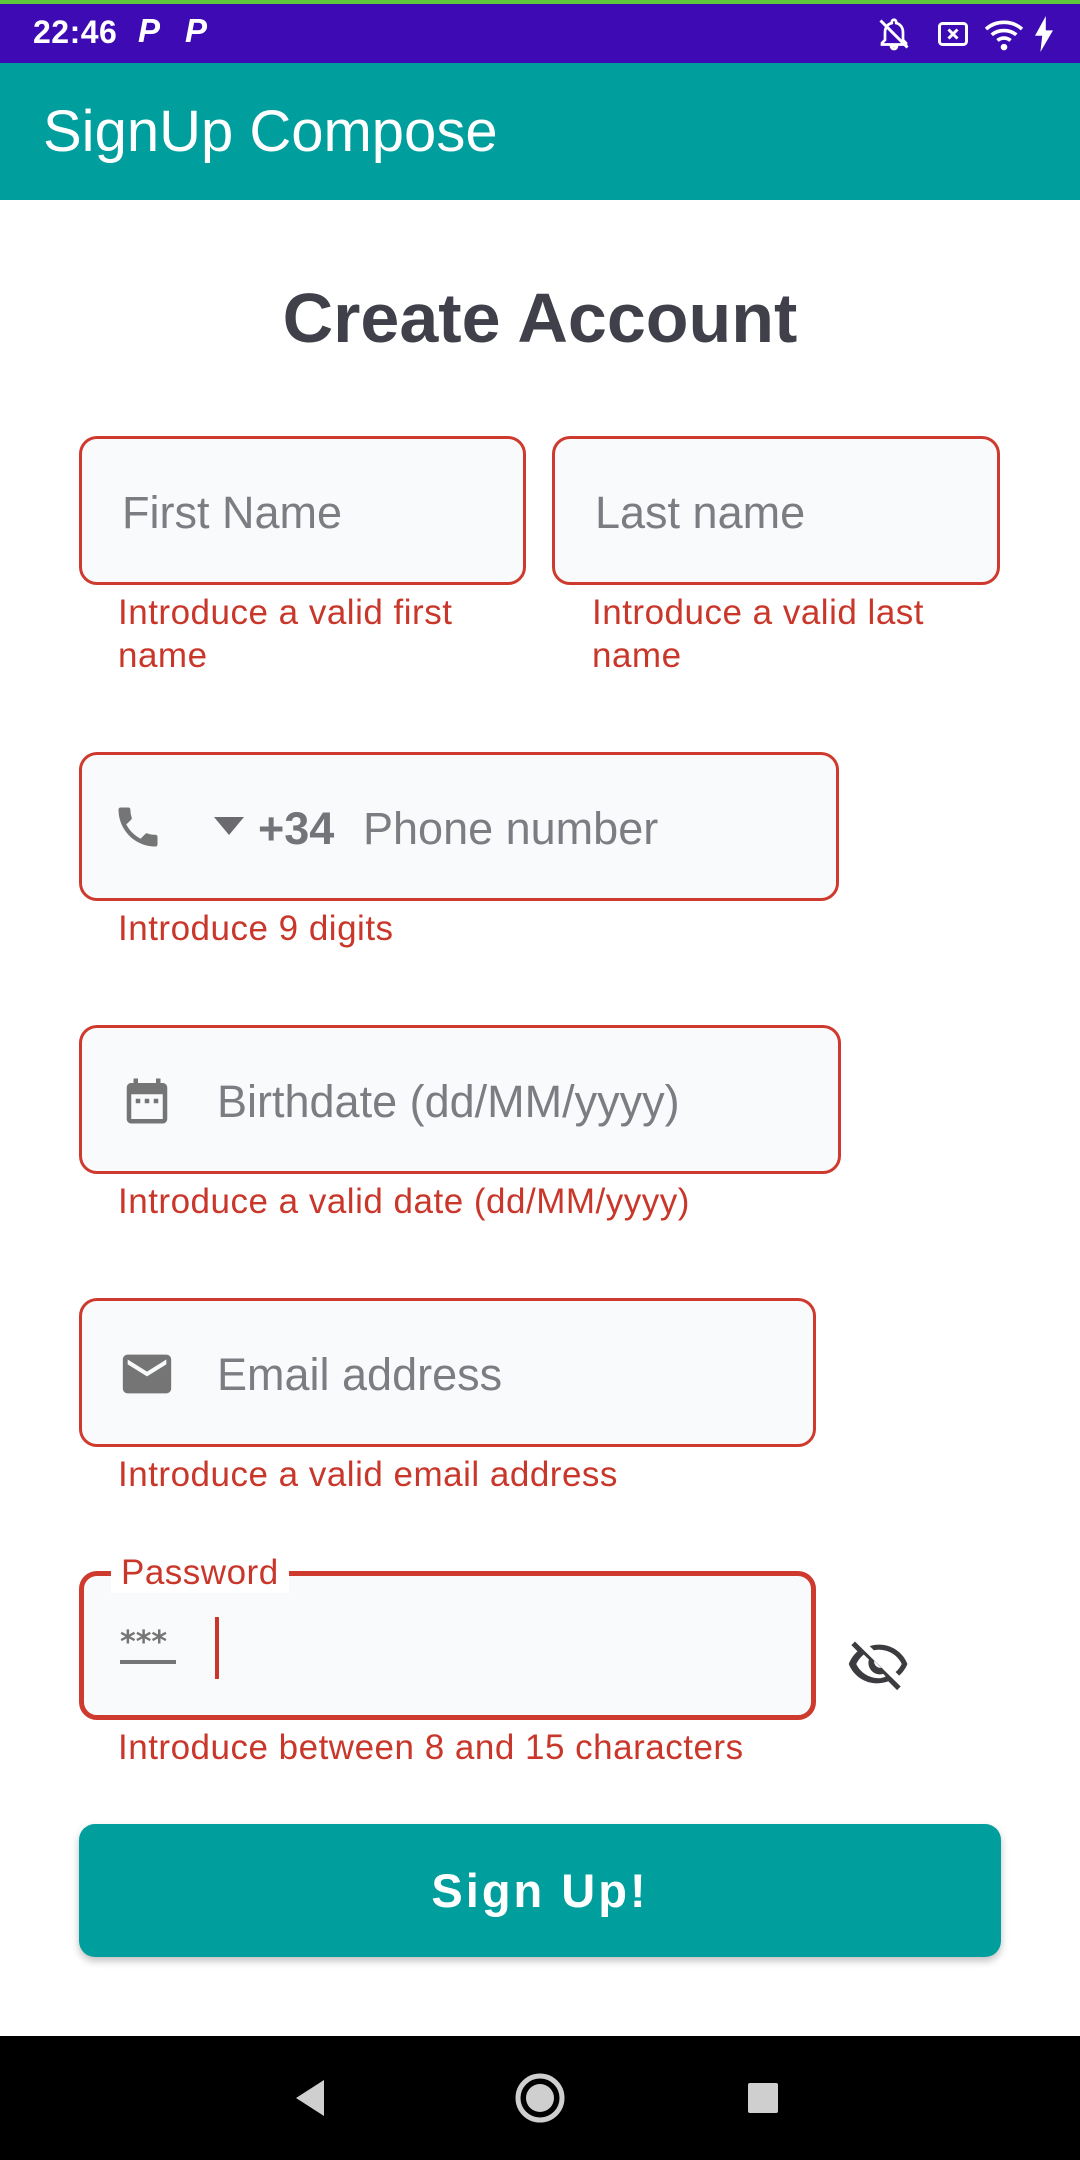 Image resolution: width=1080 pixels, height=2160 pixels. Describe the element at coordinates (1004, 35) in the screenshot. I see `wifi-icon` at that location.